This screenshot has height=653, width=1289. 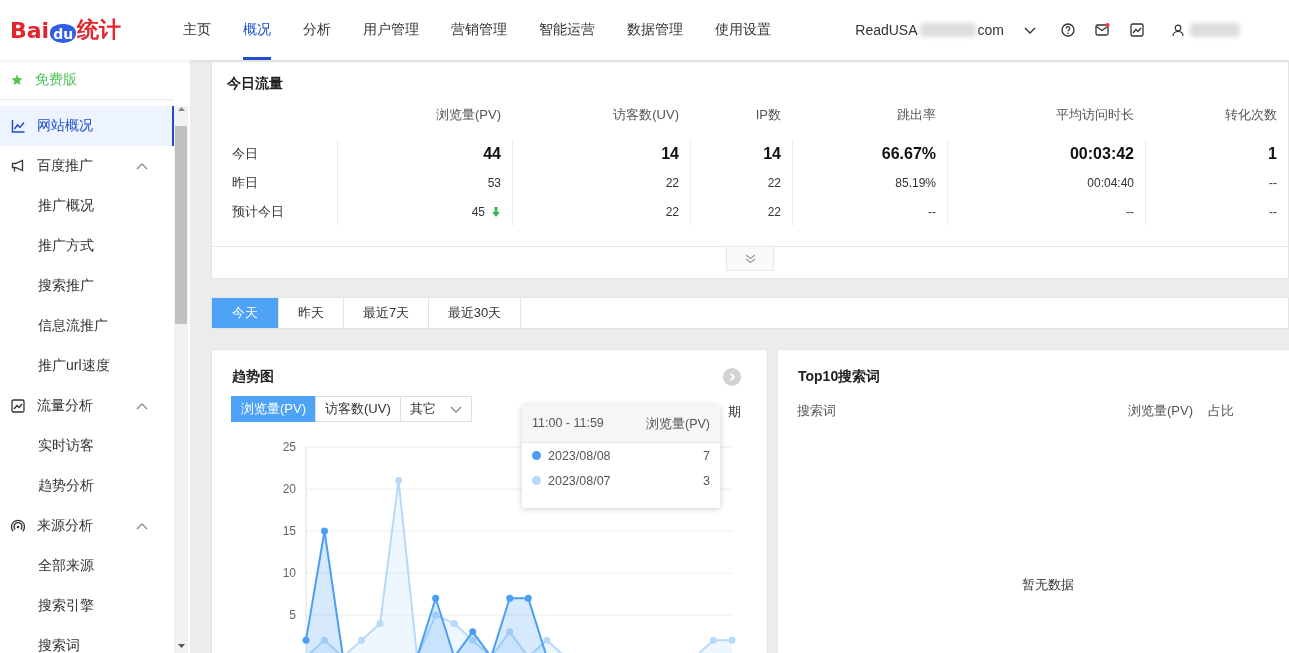 I want to click on tooltip-metric: 浏览量(PV), so click(x=678, y=424).